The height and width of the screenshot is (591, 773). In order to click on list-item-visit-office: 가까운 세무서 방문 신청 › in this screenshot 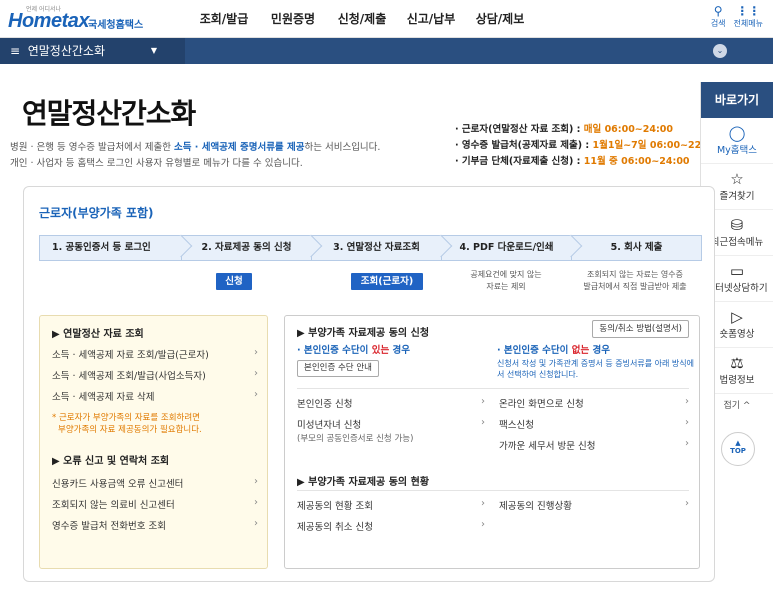, I will do `click(594, 445)`.